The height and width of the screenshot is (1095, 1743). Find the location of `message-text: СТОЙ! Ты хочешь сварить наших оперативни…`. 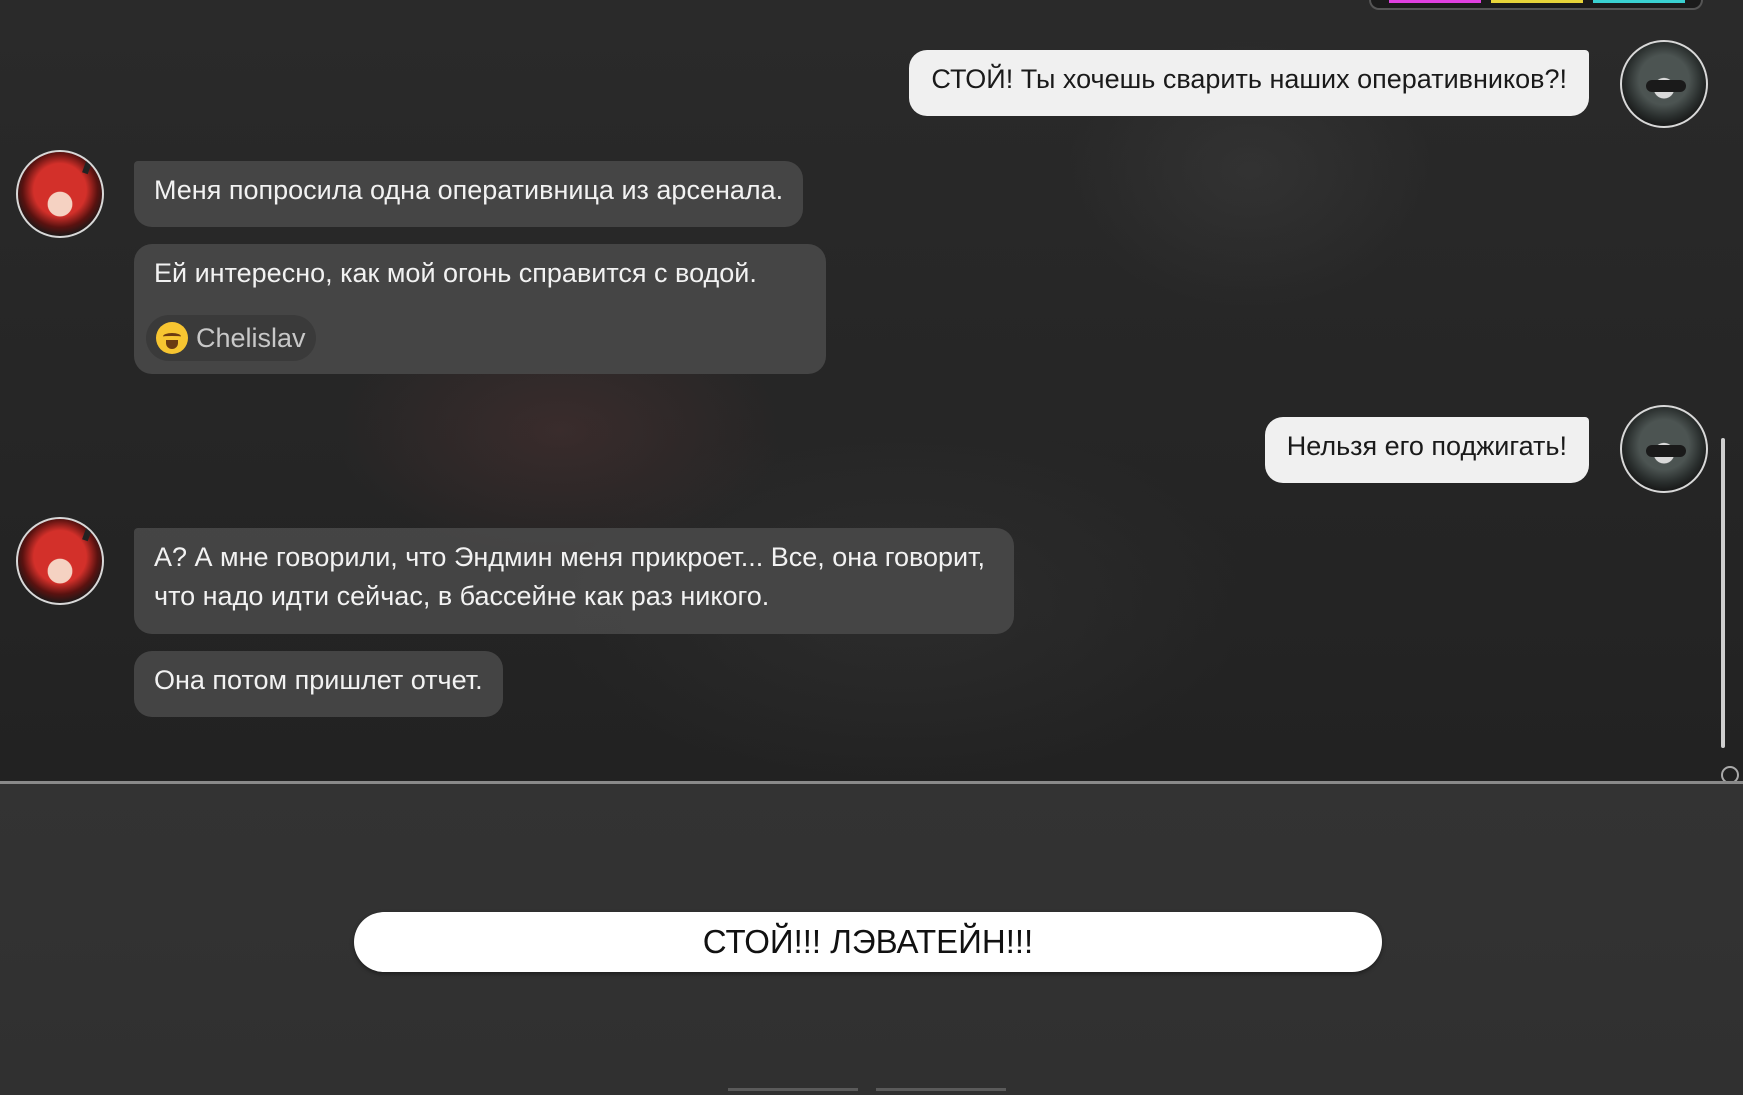

message-text: СТОЙ! Ты хочешь сварить наших оперативни… is located at coordinates (1249, 79).